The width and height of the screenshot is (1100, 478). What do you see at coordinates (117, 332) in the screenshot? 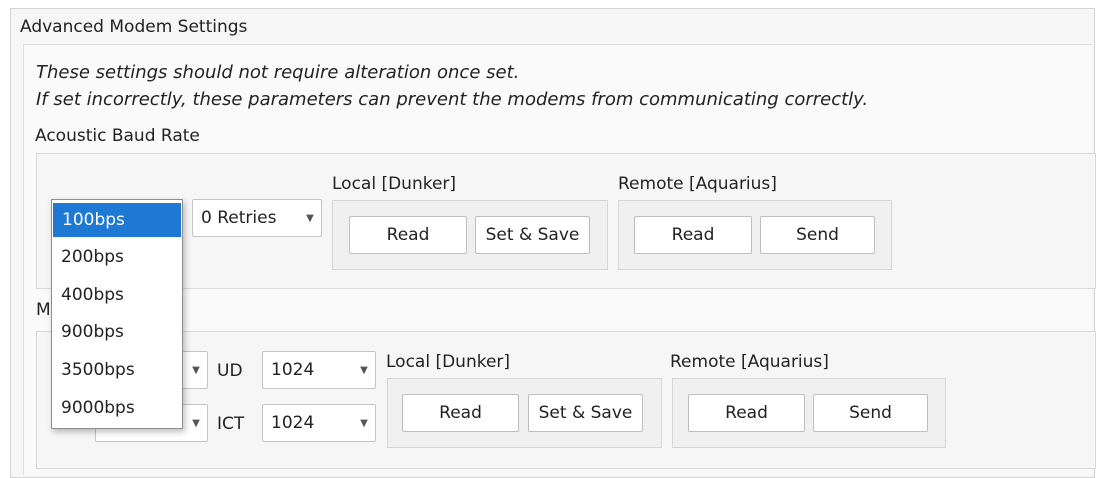
I see `baud-option-900: 900bps` at bounding box center [117, 332].